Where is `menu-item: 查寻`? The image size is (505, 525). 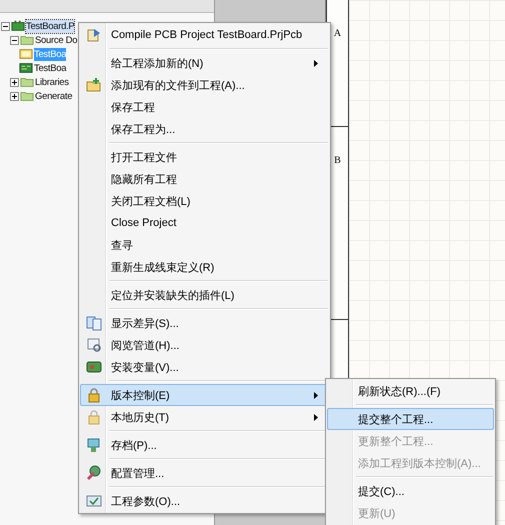 menu-item: 查寻 is located at coordinates (204, 245).